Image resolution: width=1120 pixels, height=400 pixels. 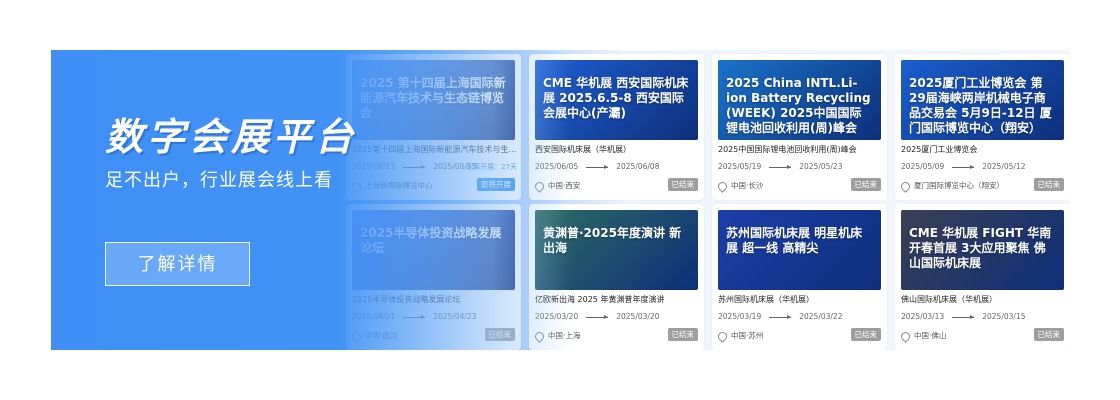 I want to click on card-location-text: 中国·武汉, so click(x=381, y=335).